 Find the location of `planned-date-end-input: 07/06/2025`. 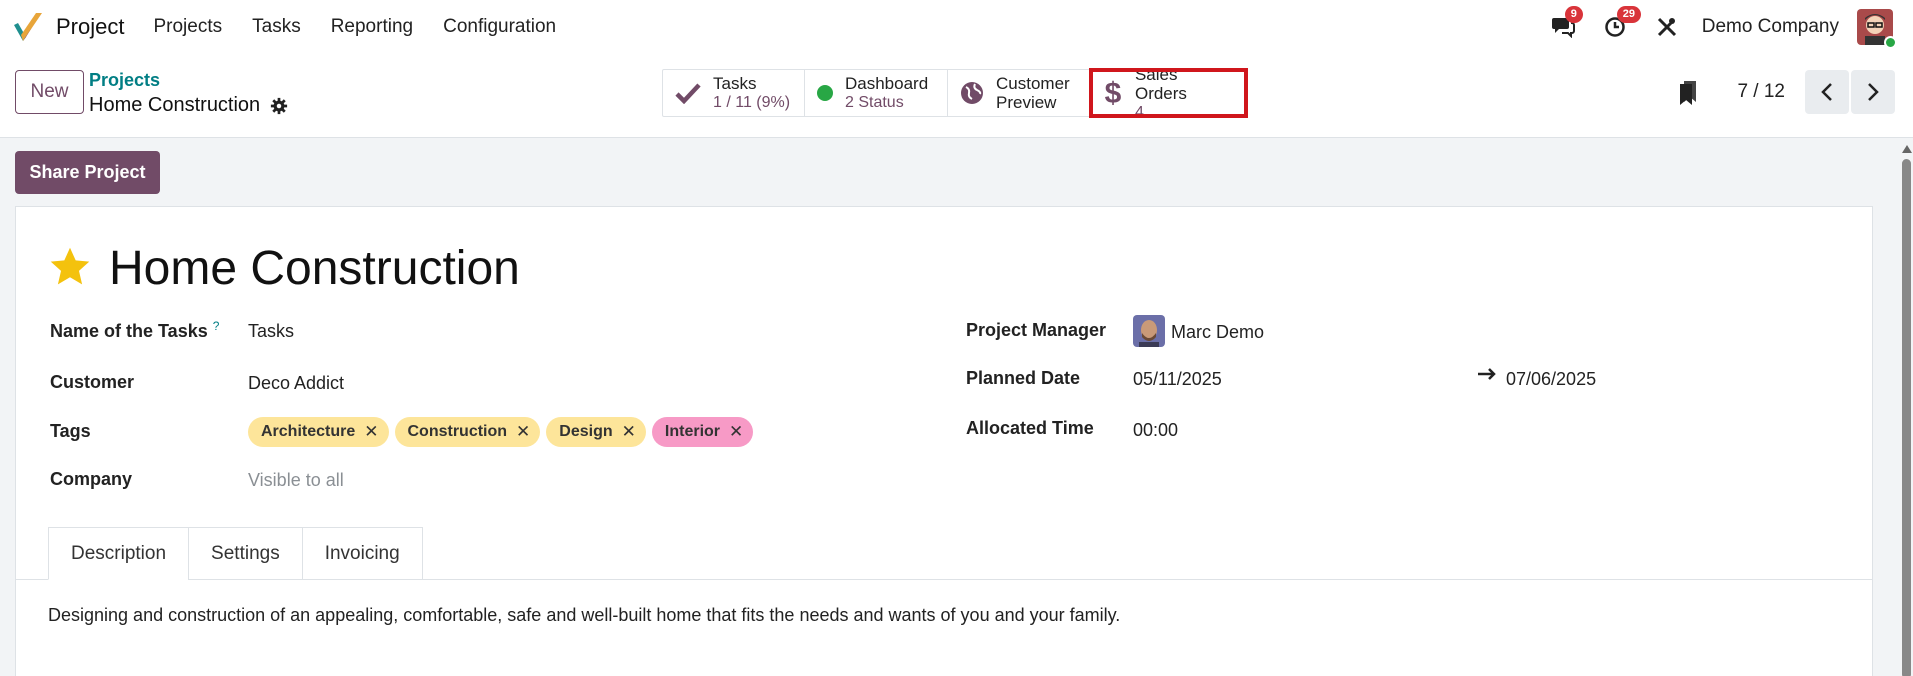

planned-date-end-input: 07/06/2025 is located at coordinates (1551, 379).